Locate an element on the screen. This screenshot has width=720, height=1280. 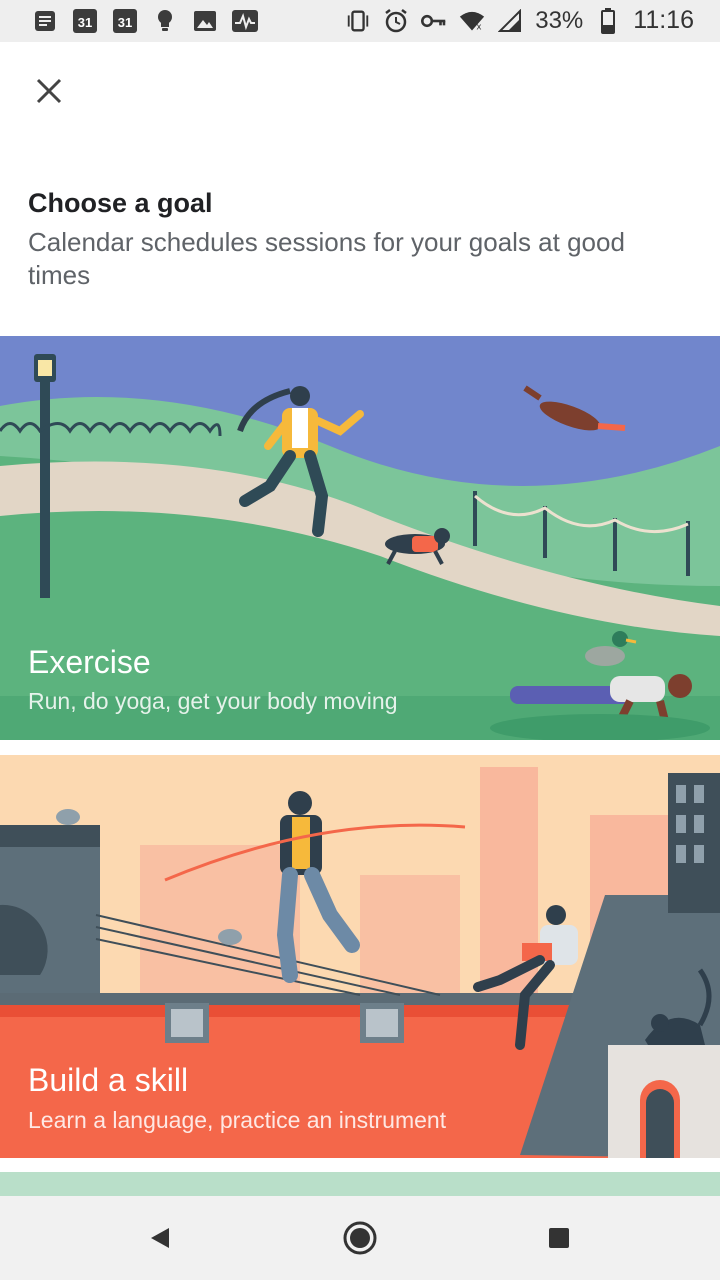
wifi-icon: x is located at coordinates (472, 21).